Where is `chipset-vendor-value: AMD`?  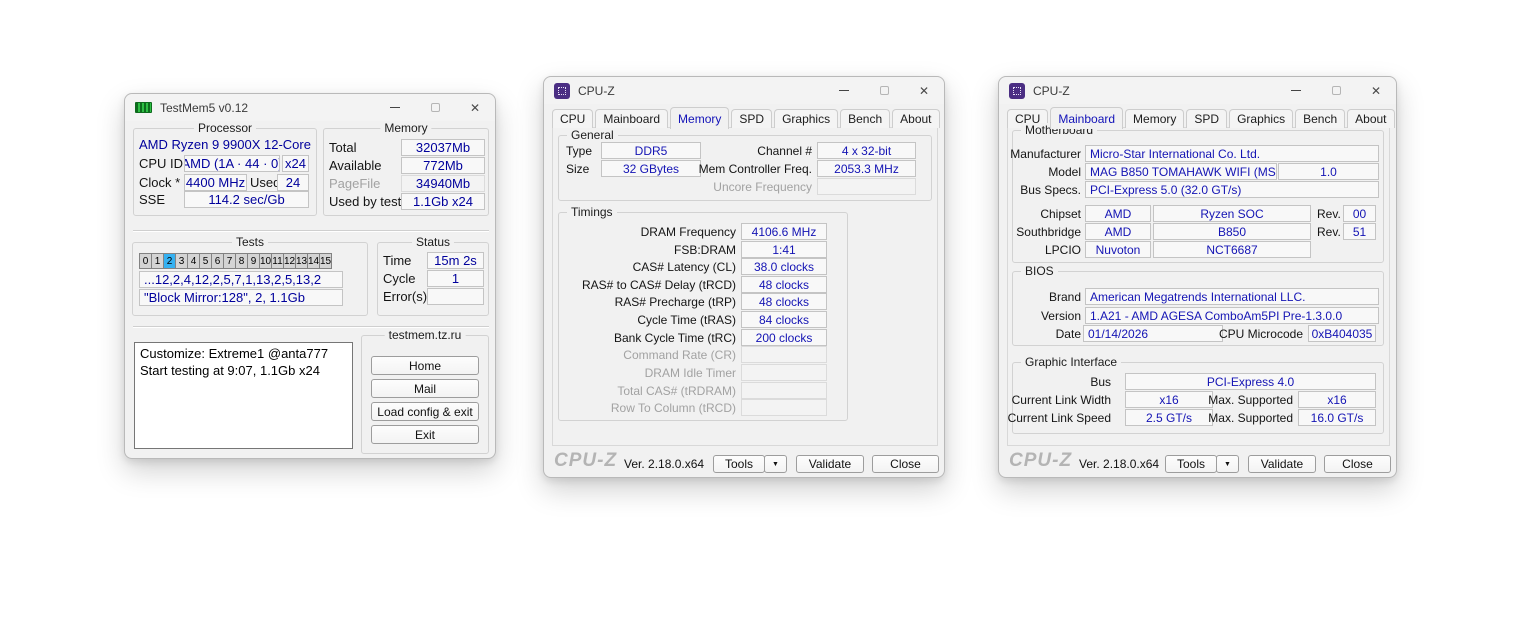 chipset-vendor-value: AMD is located at coordinates (1118, 213).